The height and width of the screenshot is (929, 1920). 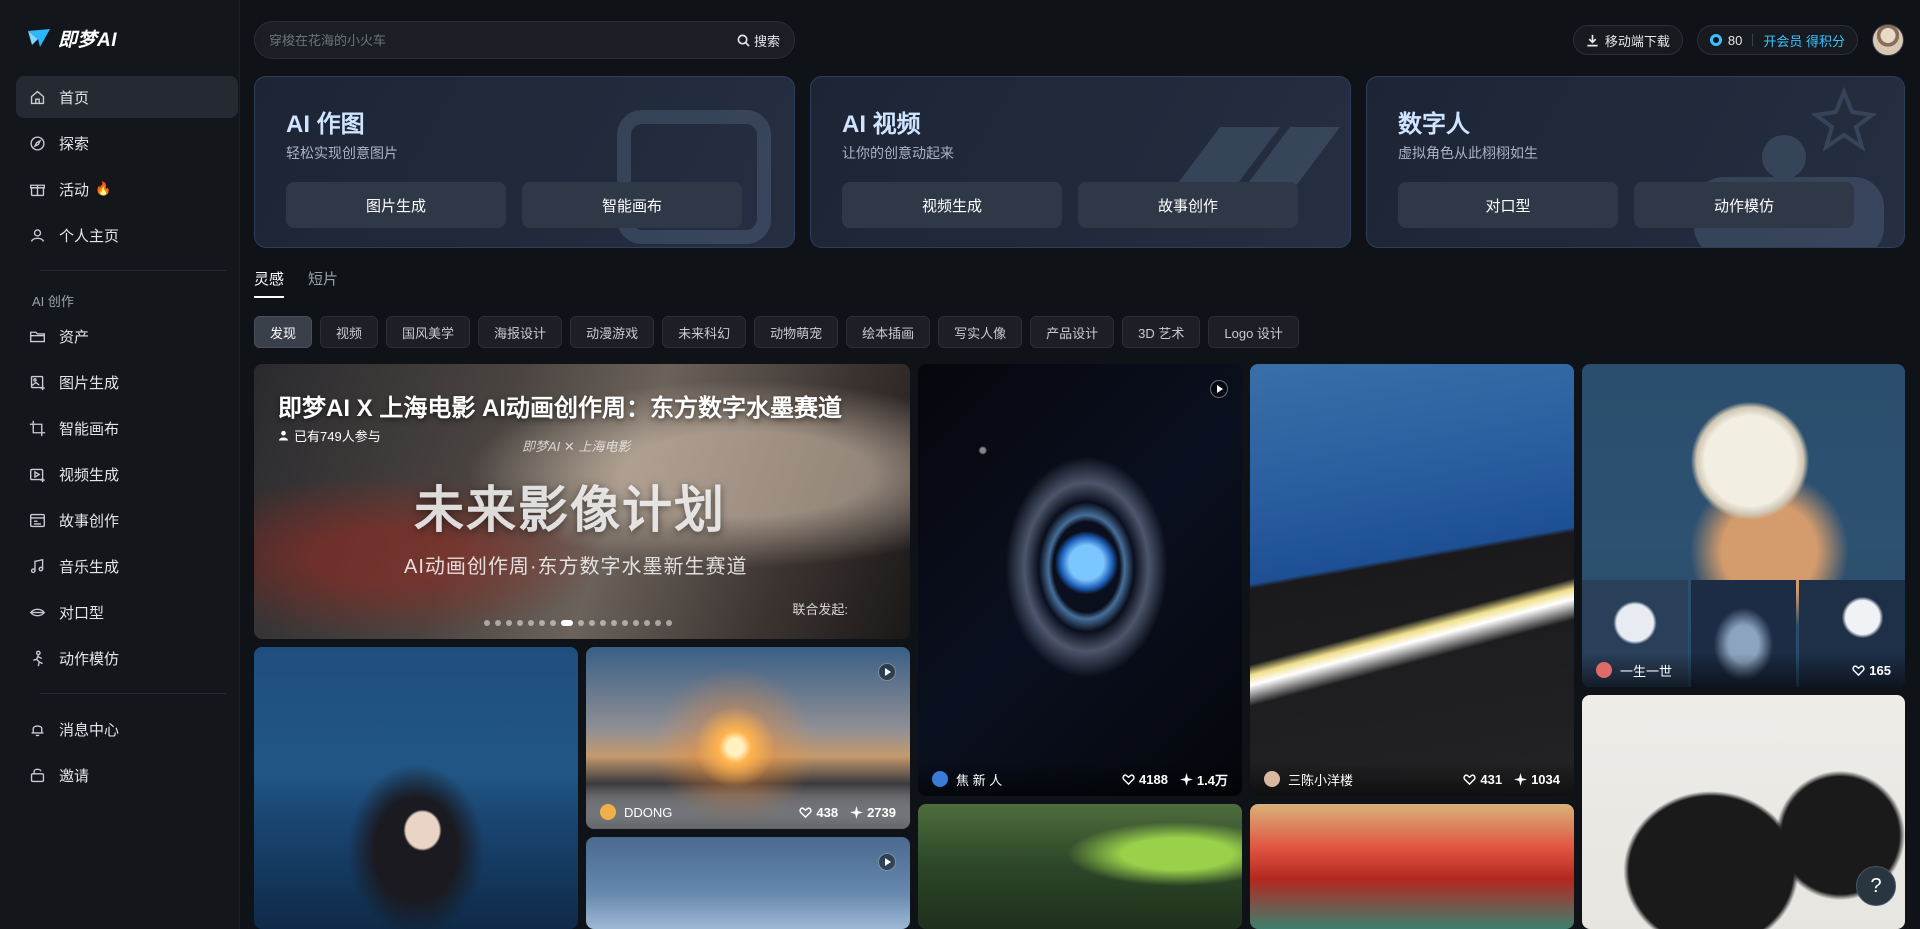 I want to click on author-name: 三陈小洋楼, so click(x=1369, y=779).